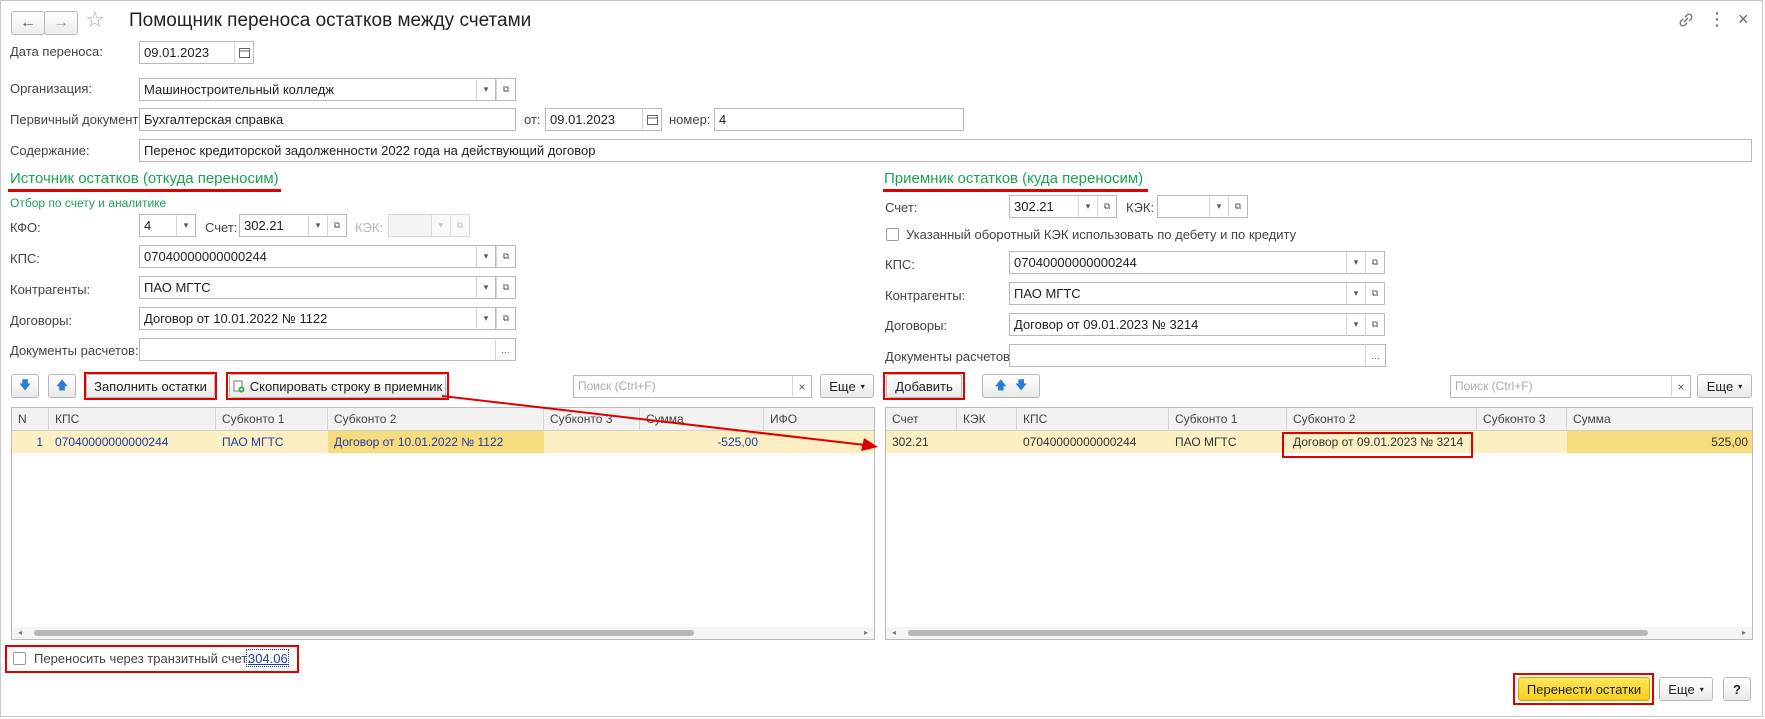  I want to click on receiver-search-input: Поиск (Ctrl+F), so click(1561, 386).